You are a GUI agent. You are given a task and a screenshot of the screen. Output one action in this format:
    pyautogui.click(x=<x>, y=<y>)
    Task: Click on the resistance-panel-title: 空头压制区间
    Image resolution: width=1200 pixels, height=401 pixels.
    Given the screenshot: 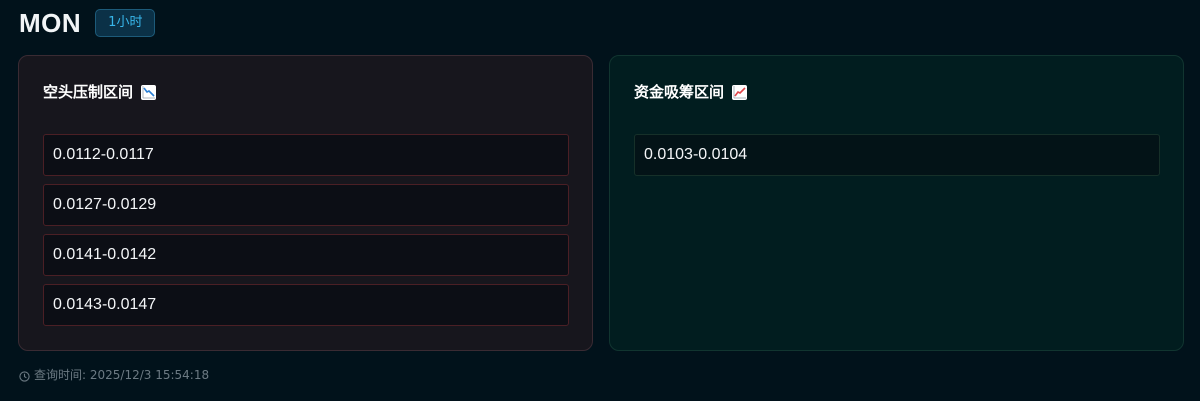 What is the action you would take?
    pyautogui.click(x=88, y=92)
    